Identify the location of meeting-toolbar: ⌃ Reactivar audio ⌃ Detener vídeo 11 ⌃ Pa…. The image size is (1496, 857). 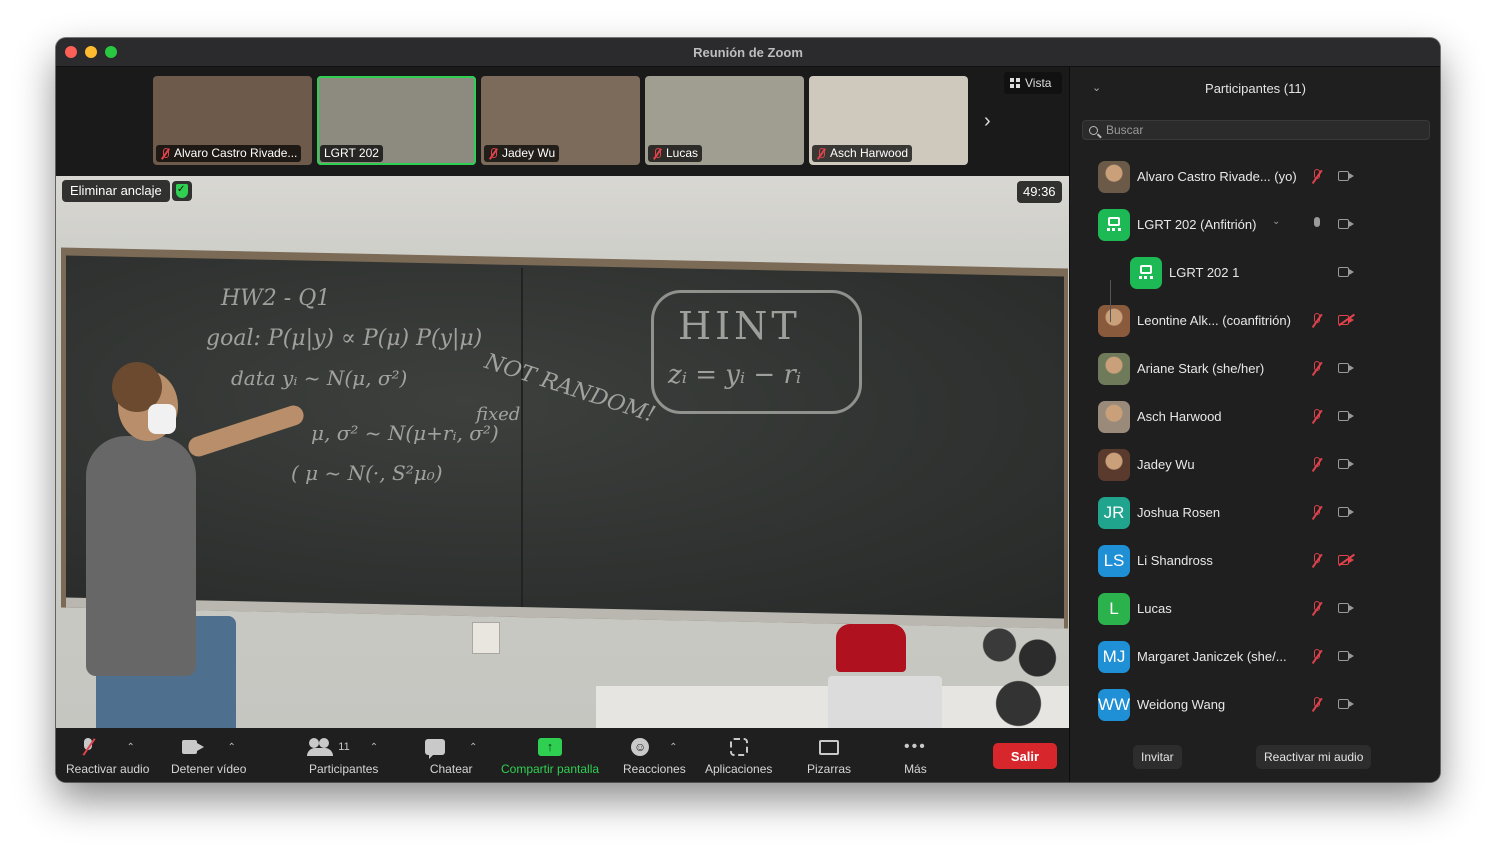
(562, 755).